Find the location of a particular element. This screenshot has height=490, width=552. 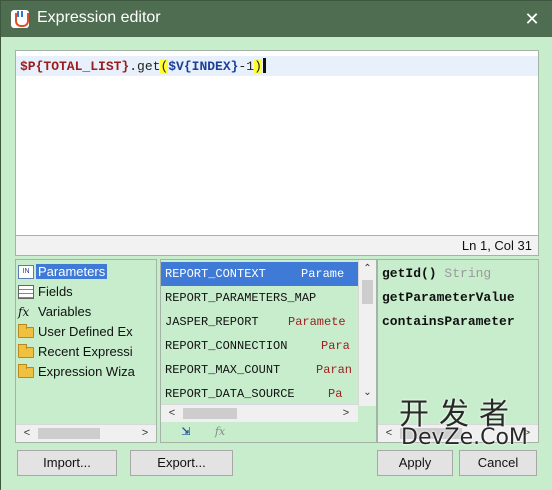

apply-button: Apply is located at coordinates (415, 463).